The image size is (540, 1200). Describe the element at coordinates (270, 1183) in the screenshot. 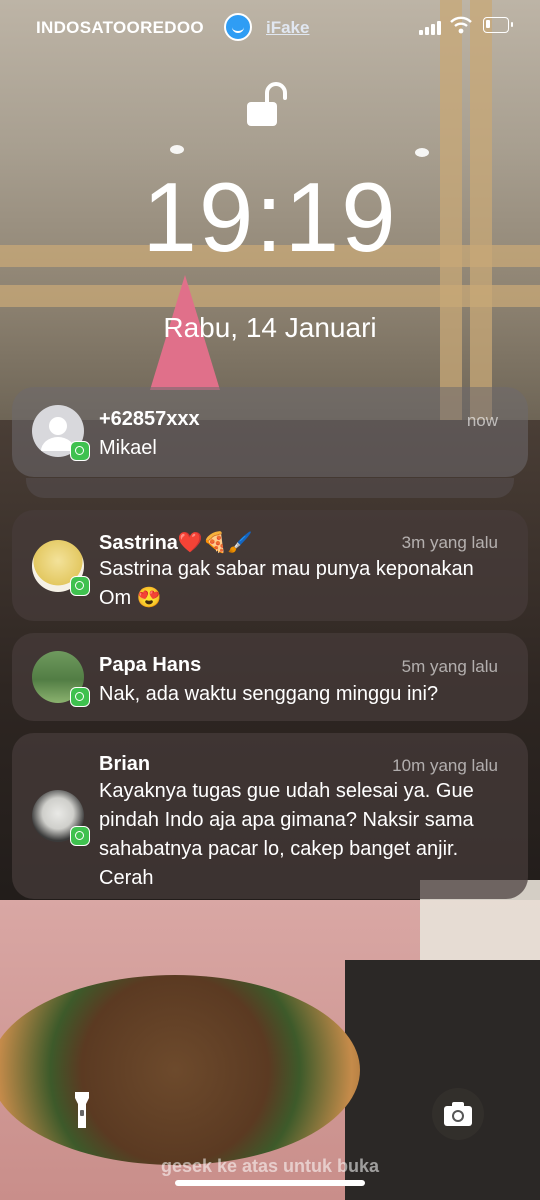

I see `home-indicator` at that location.